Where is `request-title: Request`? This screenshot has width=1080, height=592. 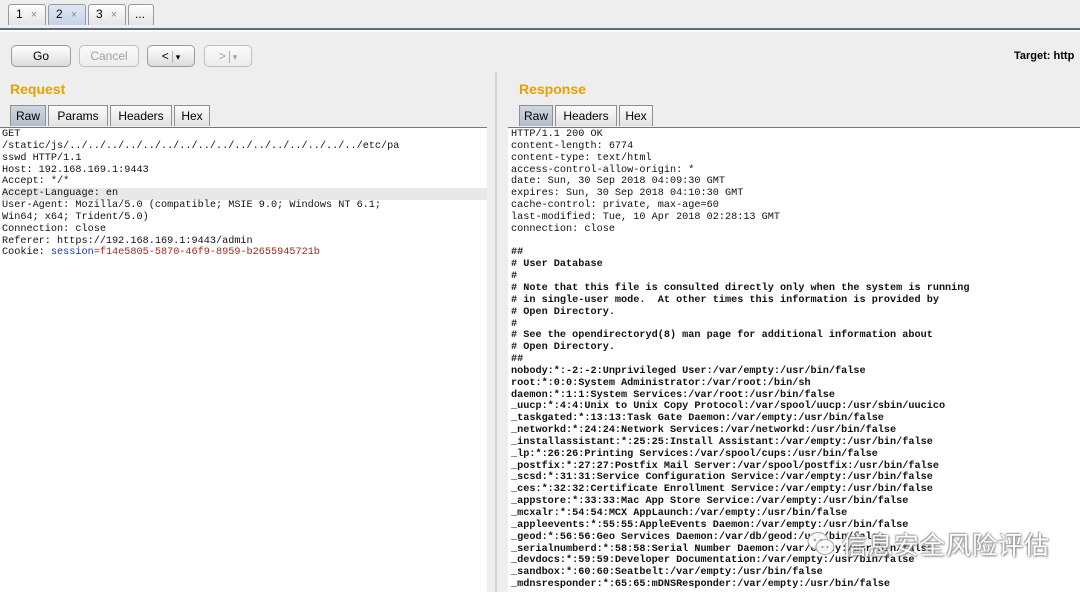 request-title: Request is located at coordinates (38, 89).